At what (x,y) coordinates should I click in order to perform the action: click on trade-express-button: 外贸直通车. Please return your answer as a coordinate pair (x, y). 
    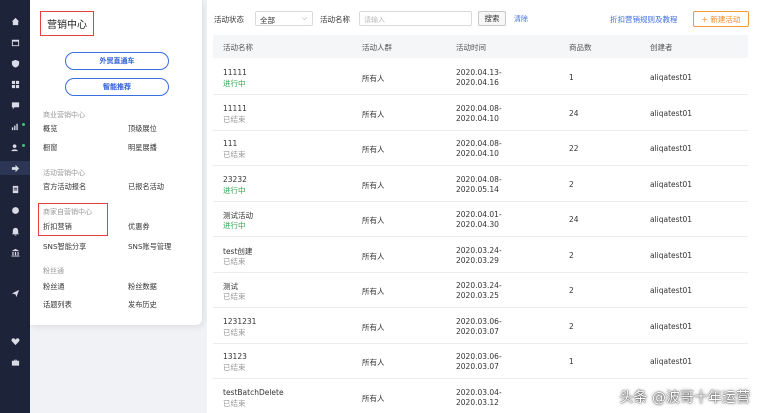
    Looking at the image, I should click on (117, 61).